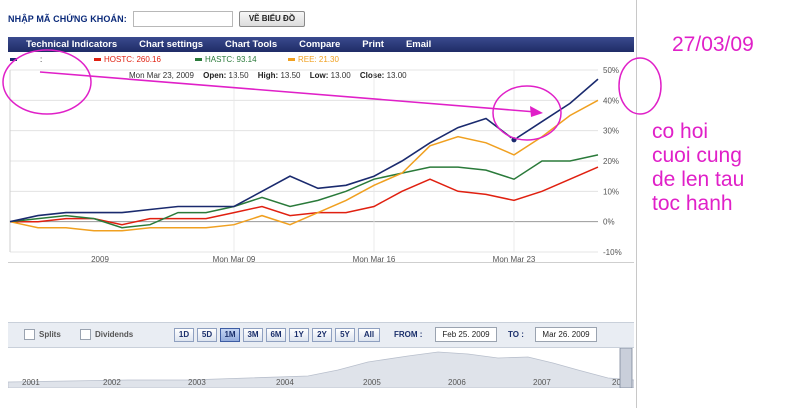 Image resolution: width=800 pixels, height=410 pixels. What do you see at coordinates (285, 382) in the screenshot?
I see `overview-year-label: 2004` at bounding box center [285, 382].